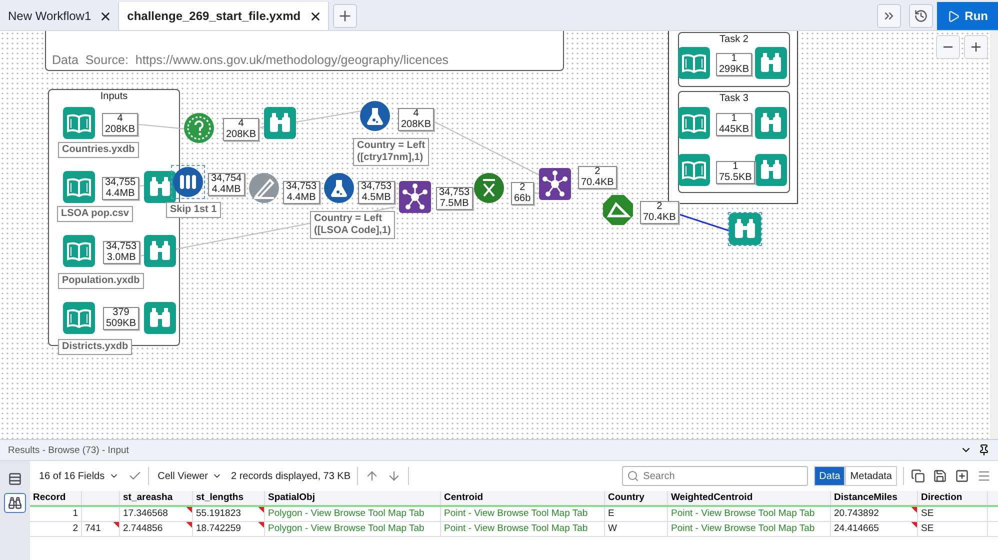 This screenshot has width=998, height=560. Describe the element at coordinates (636, 498) in the screenshot. I see `column-header: Country` at that location.